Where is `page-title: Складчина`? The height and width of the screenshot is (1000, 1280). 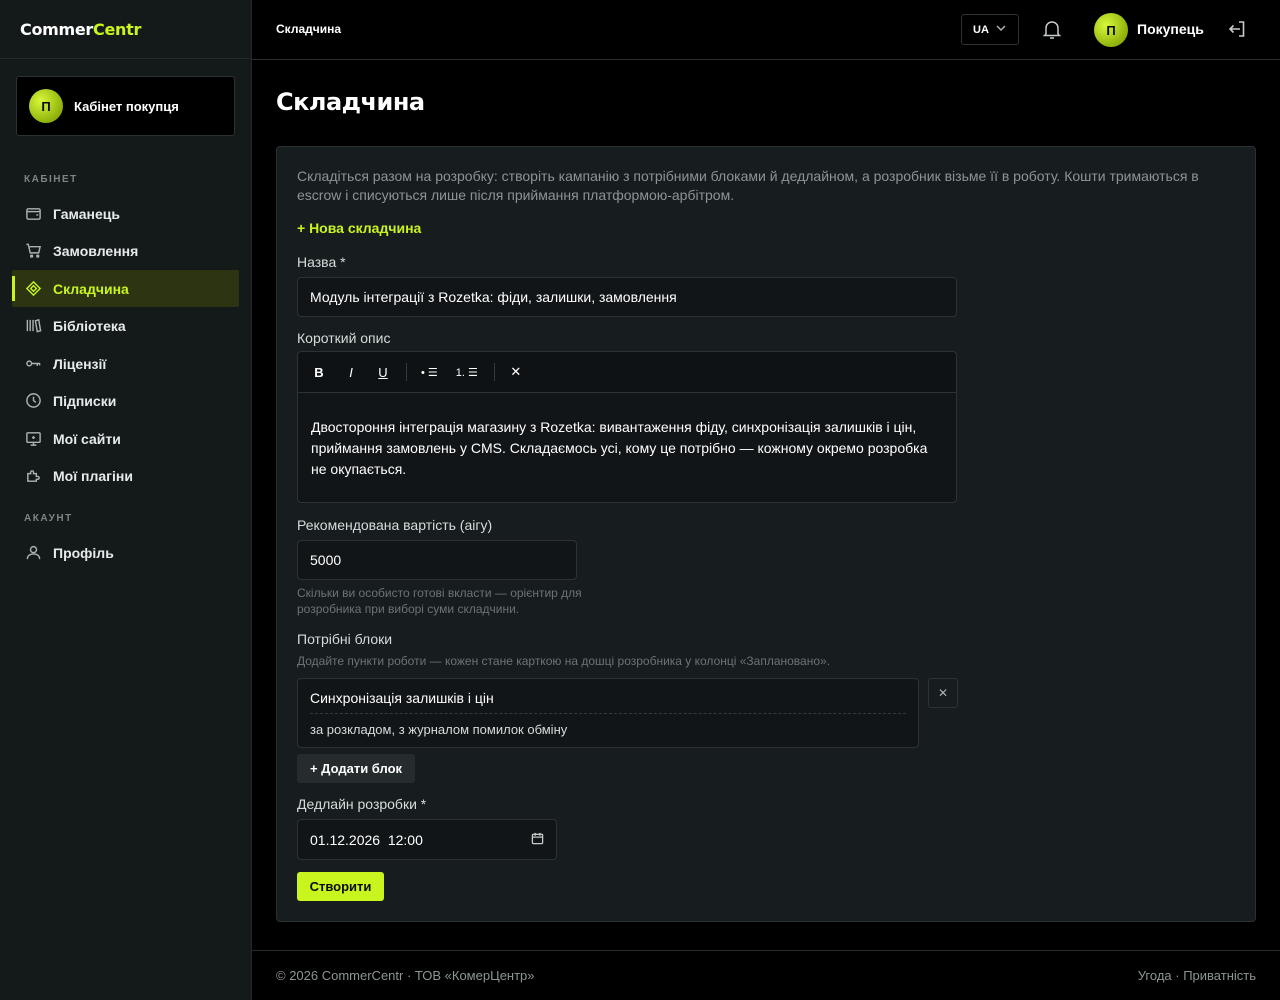
page-title: Складчина is located at coordinates (350, 102).